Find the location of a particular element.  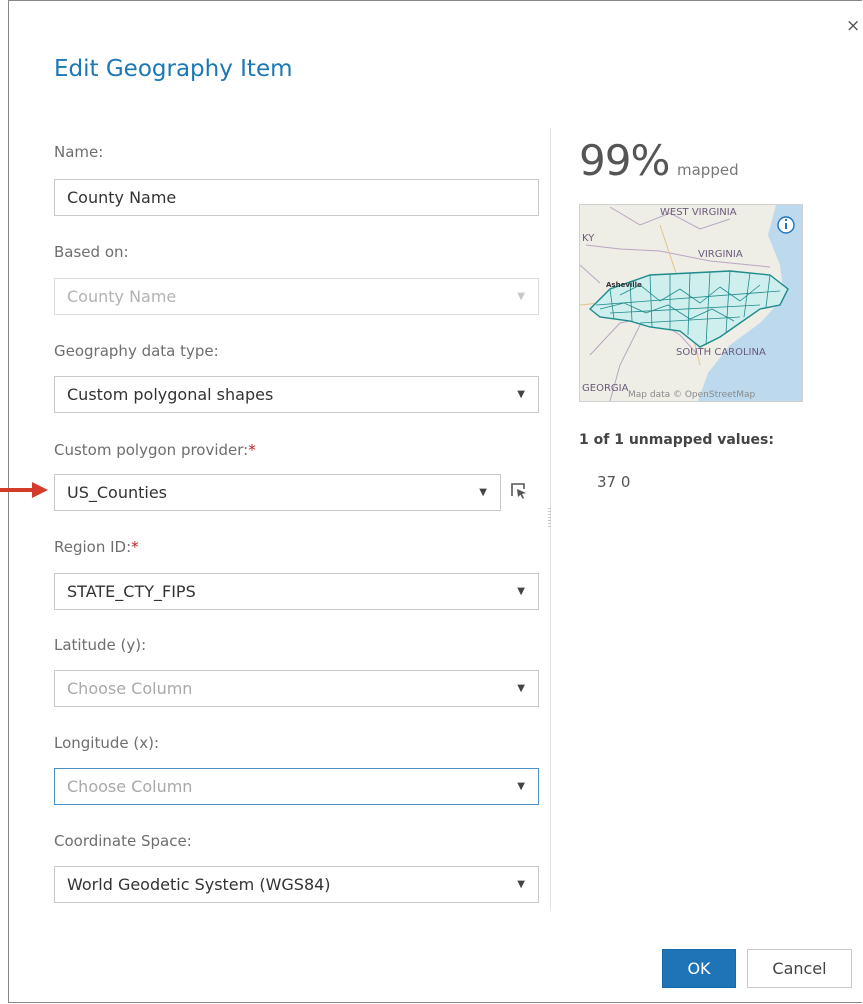

map-label-ga: GEORGIA is located at coordinates (605, 388).